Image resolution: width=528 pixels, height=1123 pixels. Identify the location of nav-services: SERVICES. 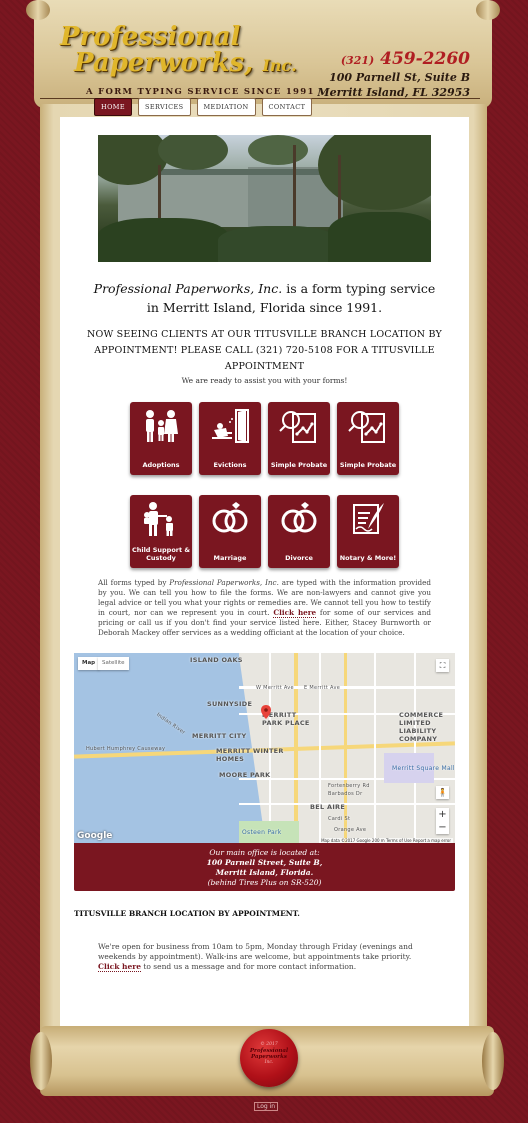
(164, 107).